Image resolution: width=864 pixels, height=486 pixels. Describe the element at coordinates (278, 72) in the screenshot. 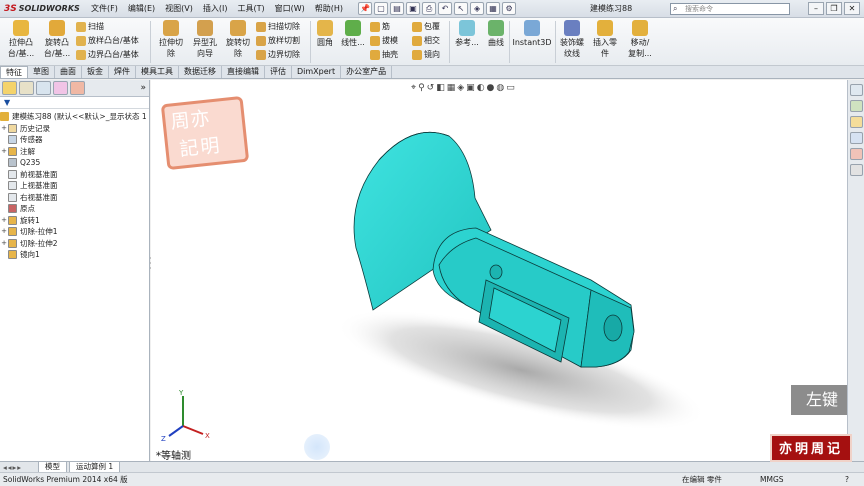

I see `tab-evaluate: 评估` at that location.